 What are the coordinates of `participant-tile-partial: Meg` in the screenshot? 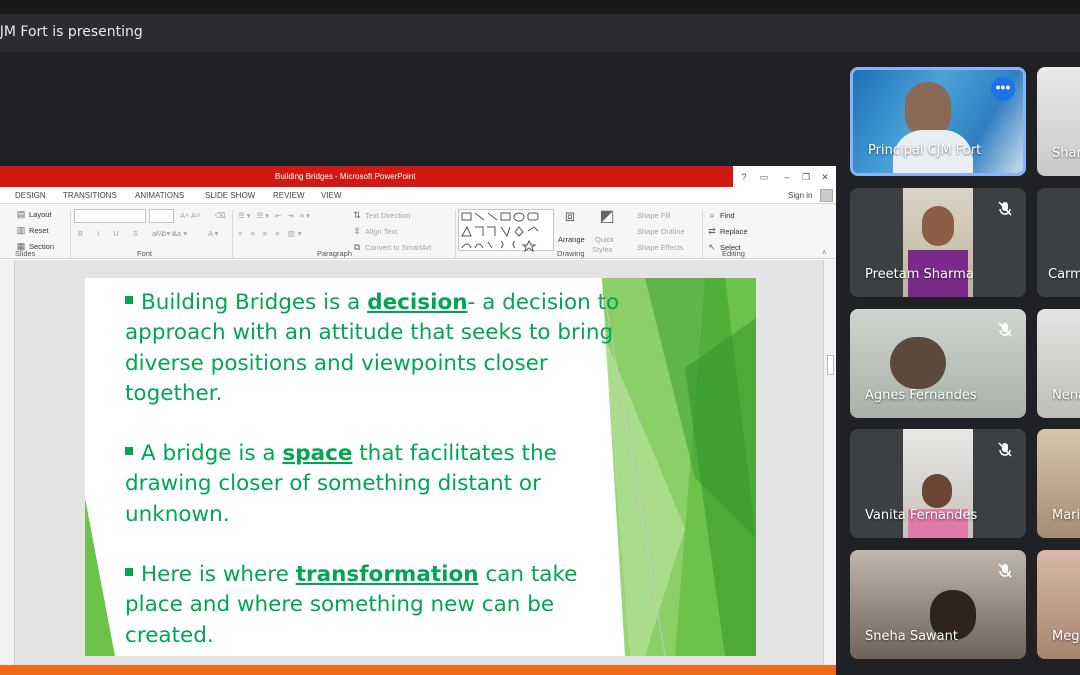 It's located at (1058, 604).